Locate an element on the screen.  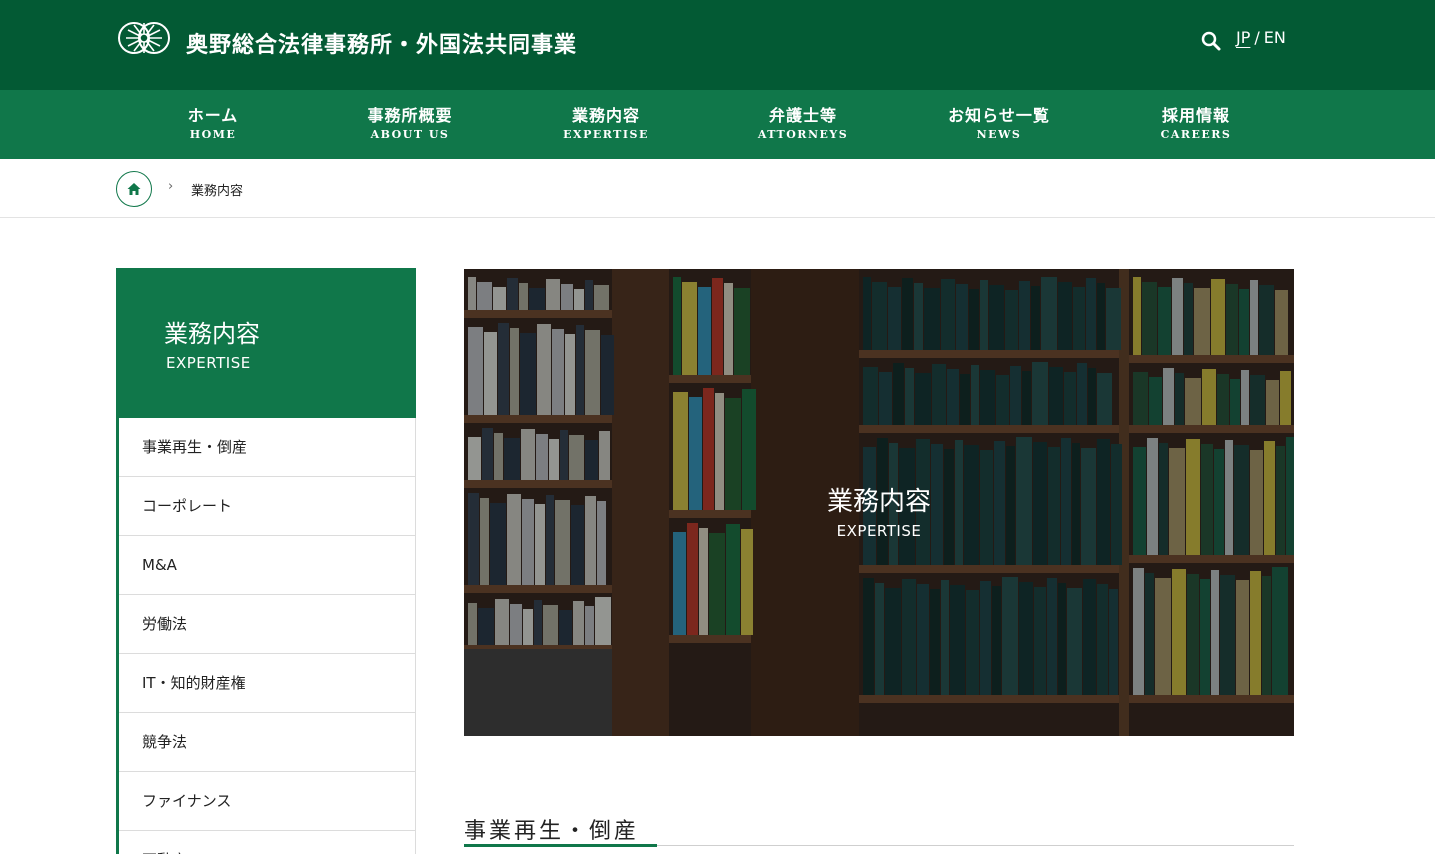
nav-item-careers: 採用情報 CAREERS is located at coordinates (1196, 124).